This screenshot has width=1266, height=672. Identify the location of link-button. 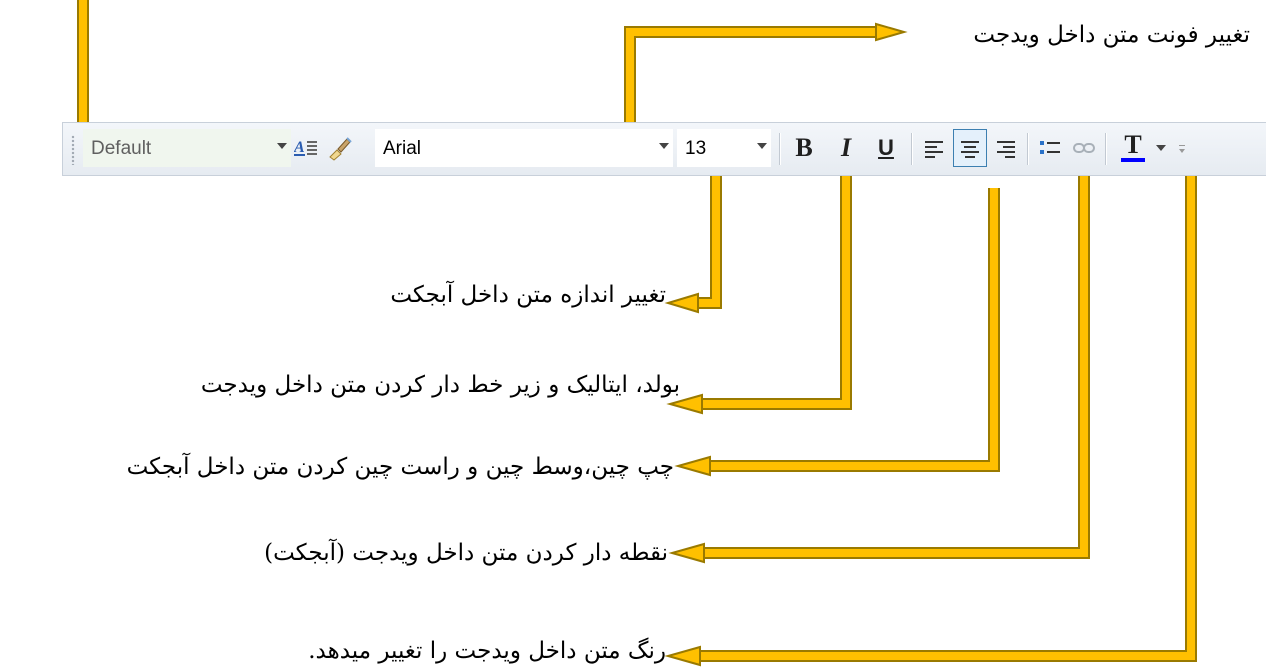
(1084, 148).